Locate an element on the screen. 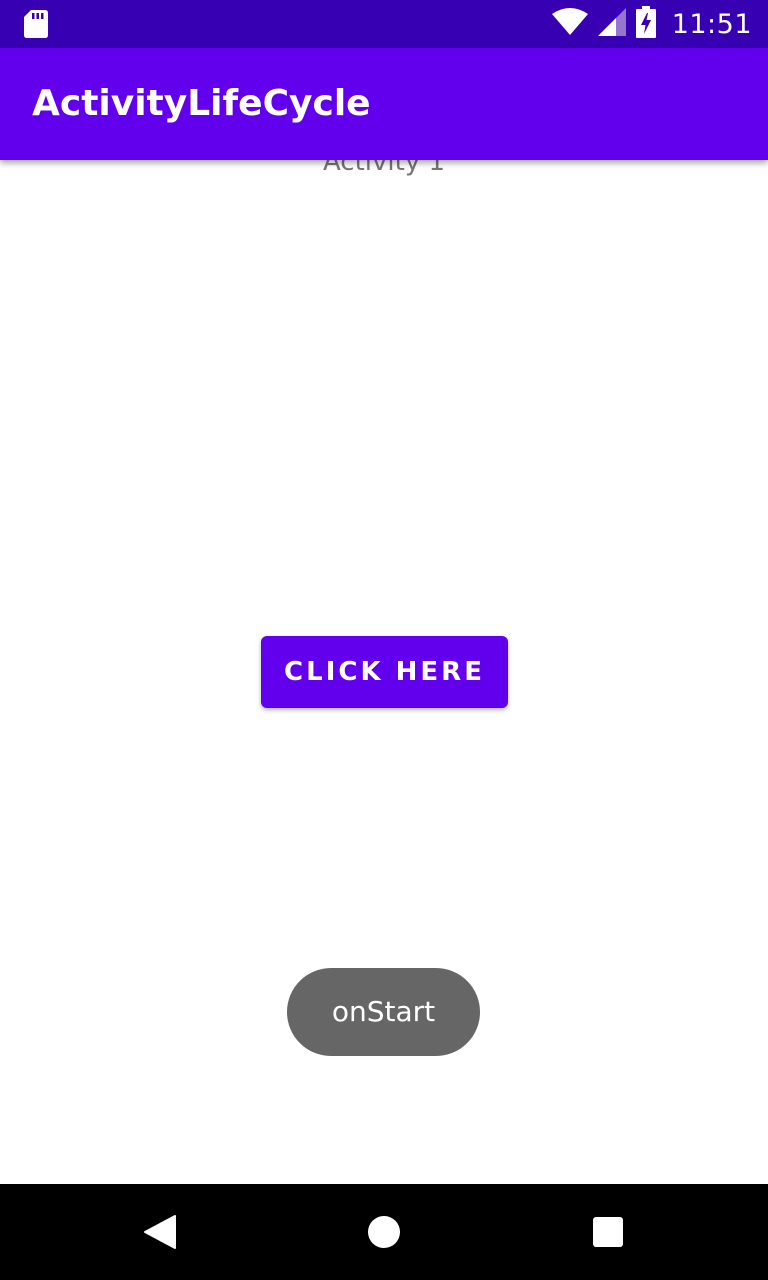 The height and width of the screenshot is (1280, 768). status-icons: 11:51 is located at coordinates (651, 24).